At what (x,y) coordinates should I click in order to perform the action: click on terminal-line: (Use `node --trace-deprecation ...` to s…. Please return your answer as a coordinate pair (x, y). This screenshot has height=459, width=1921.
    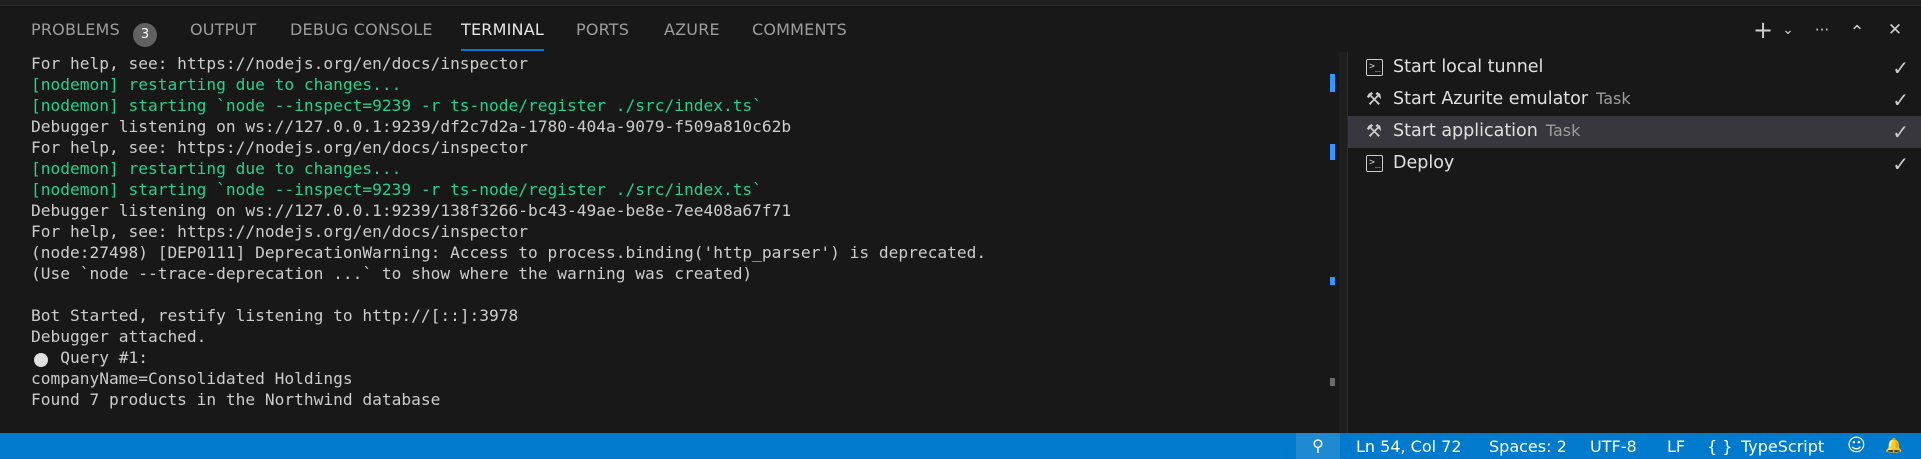
    Looking at the image, I should click on (392, 273).